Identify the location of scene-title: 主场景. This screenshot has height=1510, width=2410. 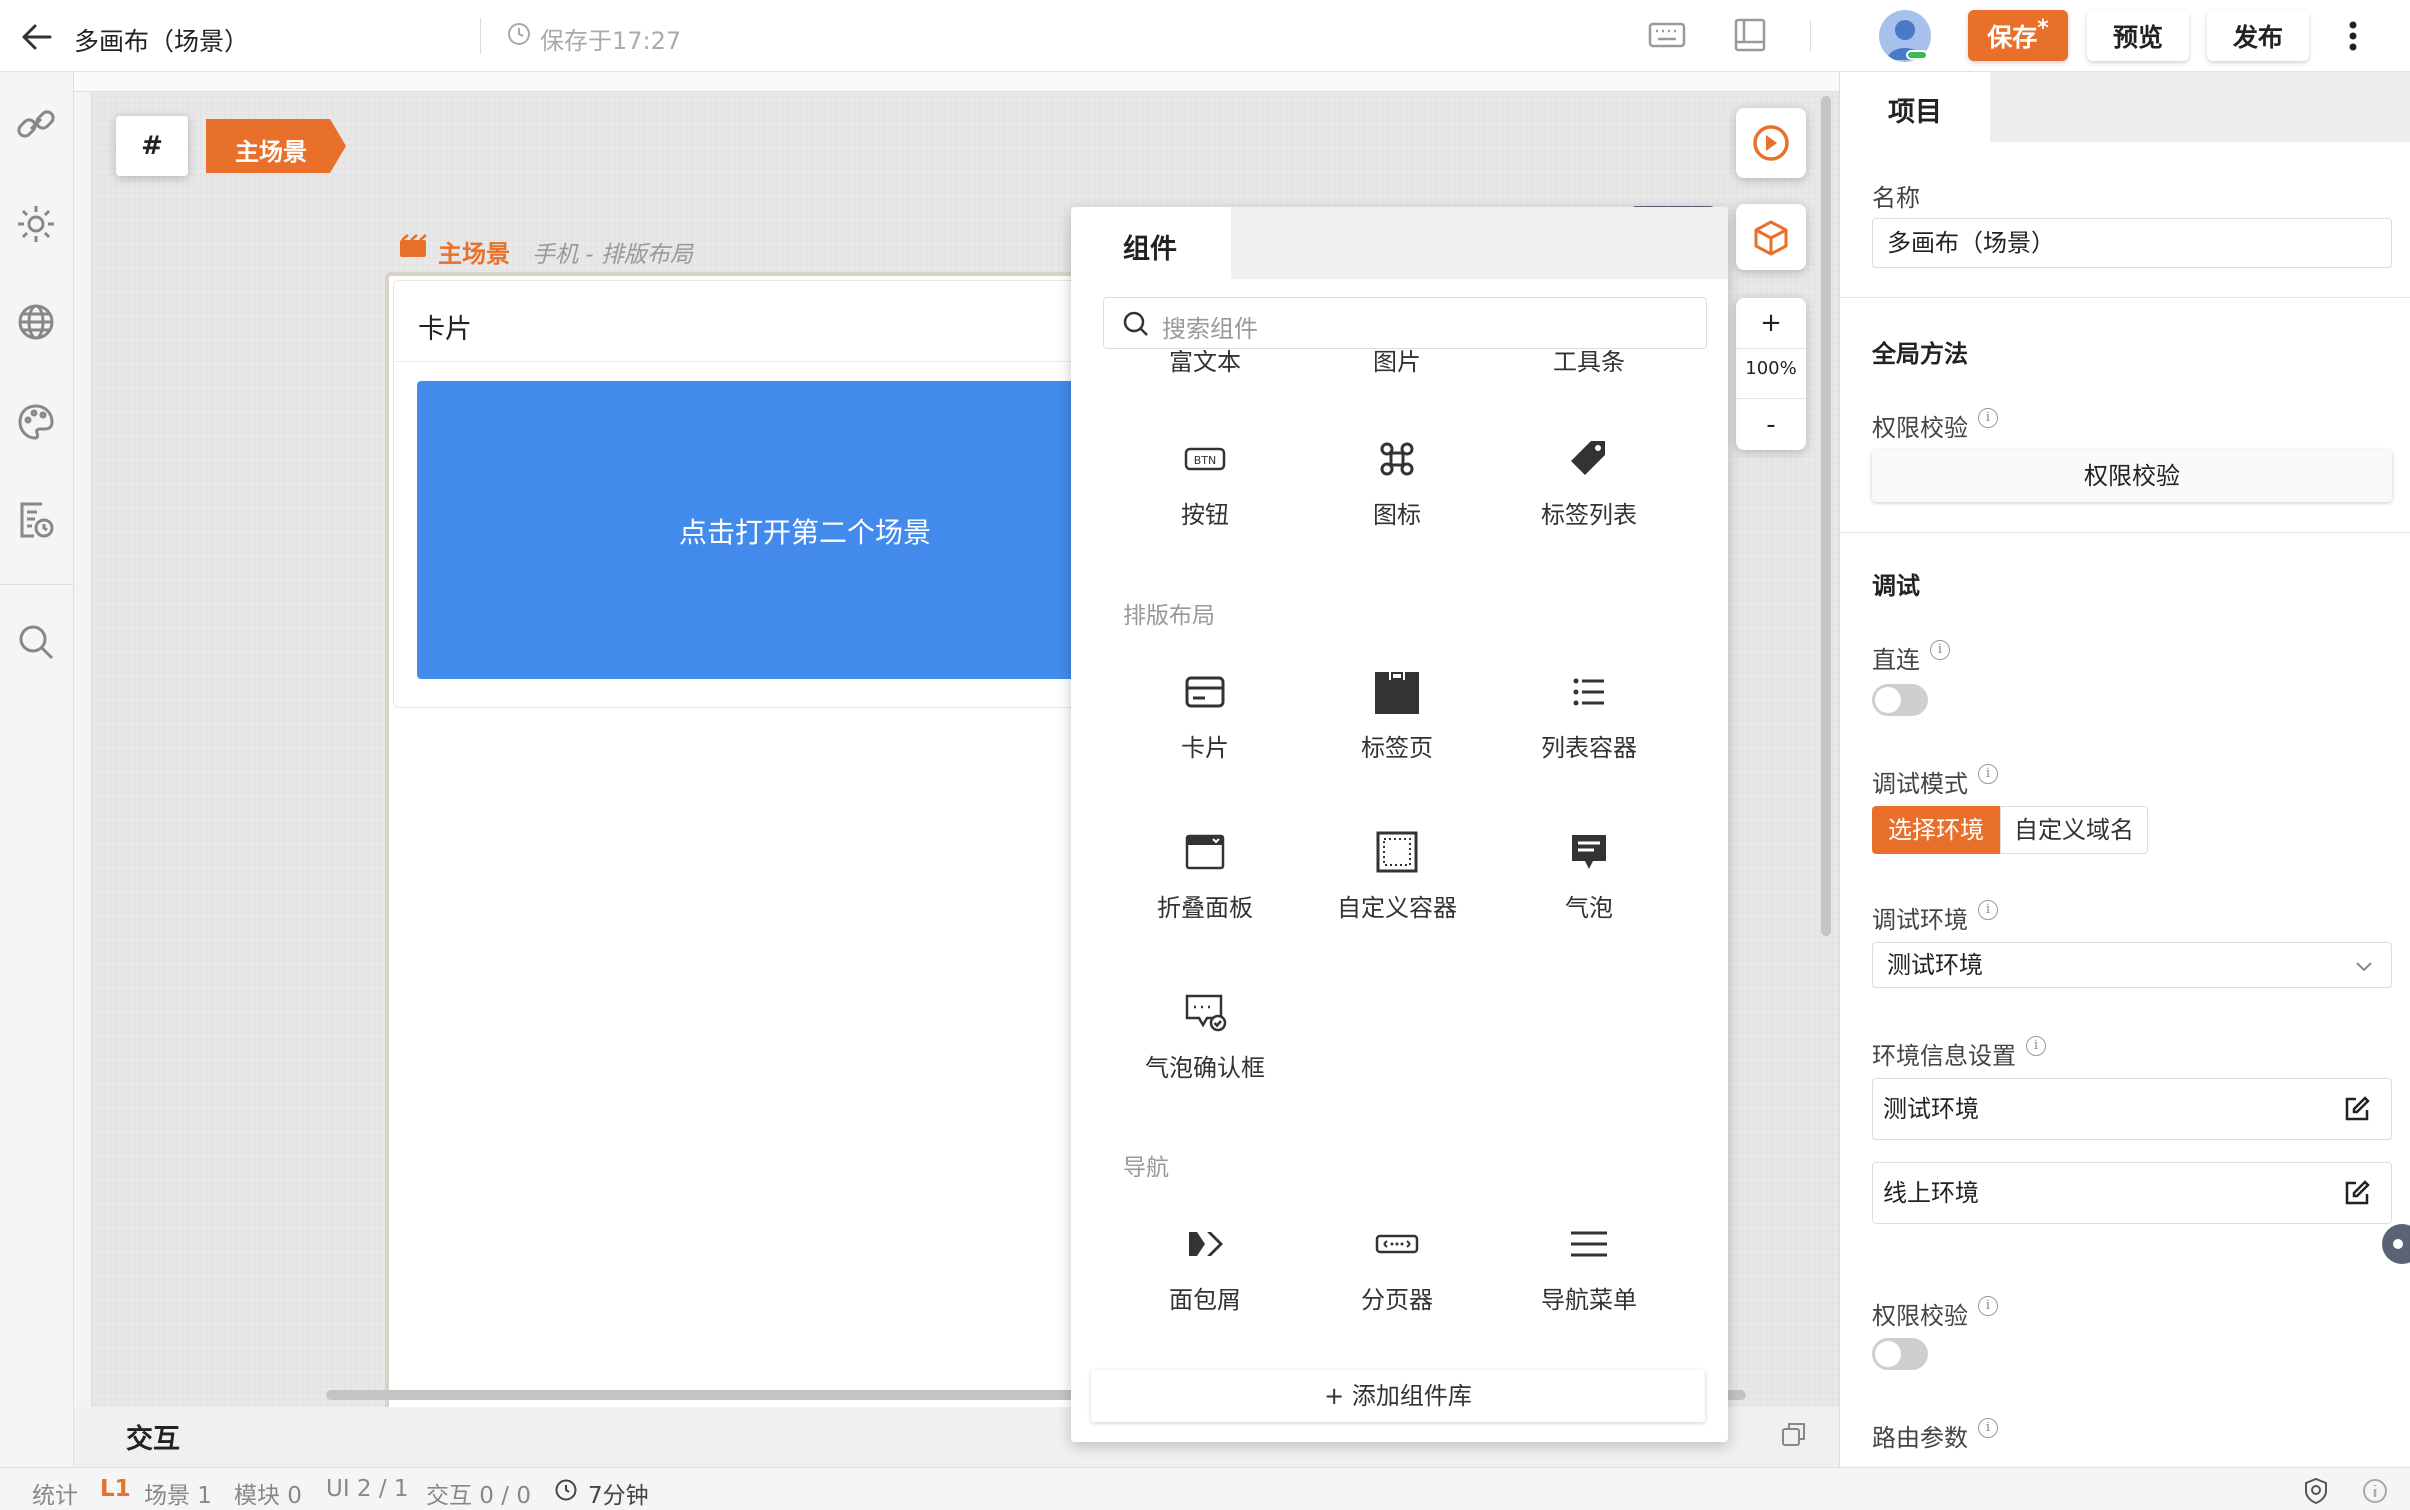
(474, 251).